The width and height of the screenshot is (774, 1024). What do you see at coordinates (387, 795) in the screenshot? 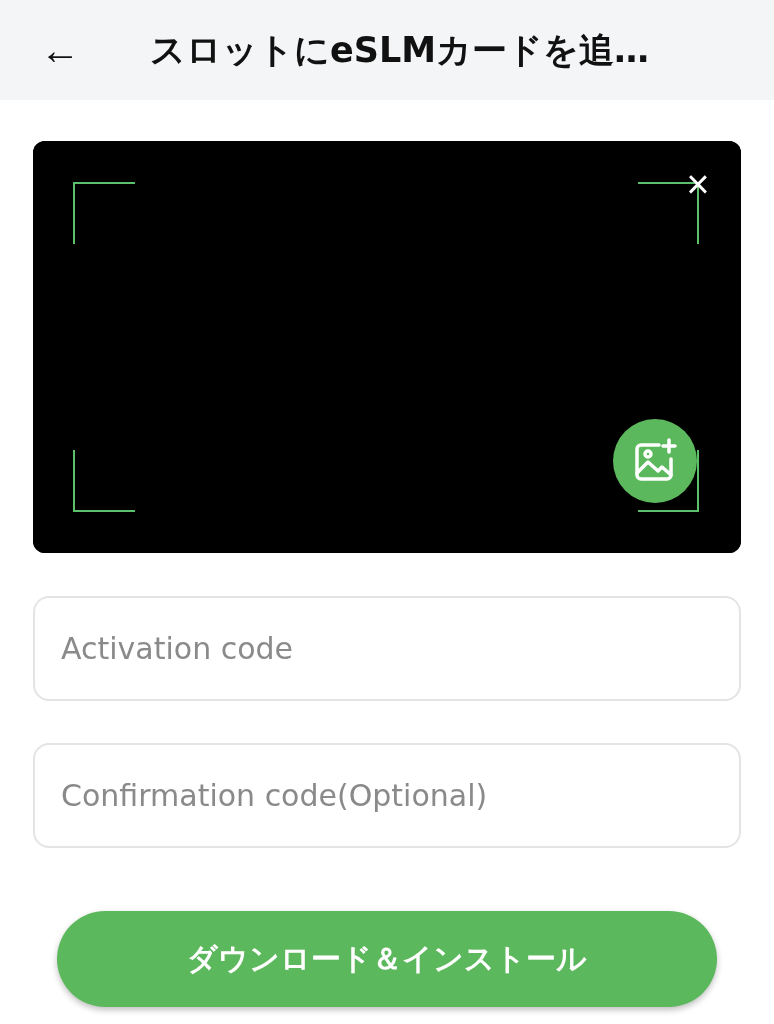
I see `input-field: Confirmation code(Optional)` at bounding box center [387, 795].